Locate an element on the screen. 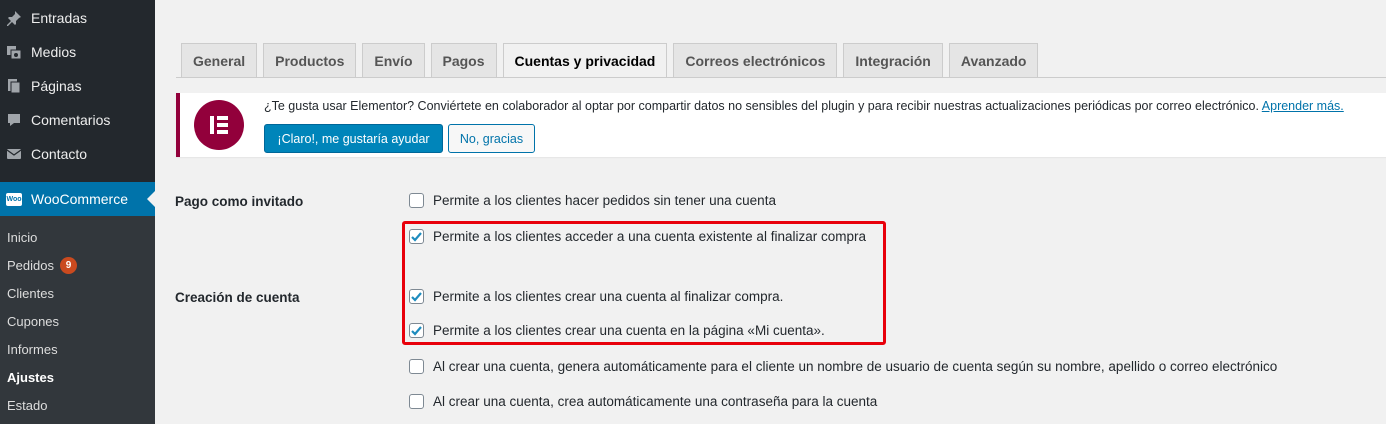 The image size is (1386, 424). submenu-clientes: Clientes is located at coordinates (30, 293).